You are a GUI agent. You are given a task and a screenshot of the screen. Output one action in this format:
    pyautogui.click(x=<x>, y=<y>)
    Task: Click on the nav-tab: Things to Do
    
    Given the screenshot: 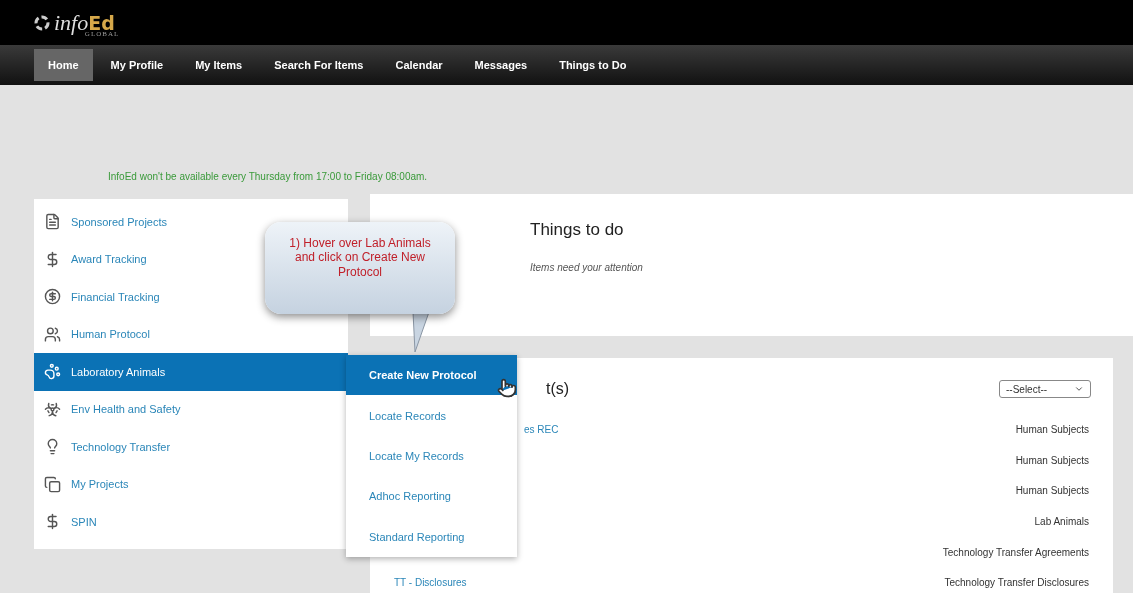 What is the action you would take?
    pyautogui.click(x=593, y=65)
    